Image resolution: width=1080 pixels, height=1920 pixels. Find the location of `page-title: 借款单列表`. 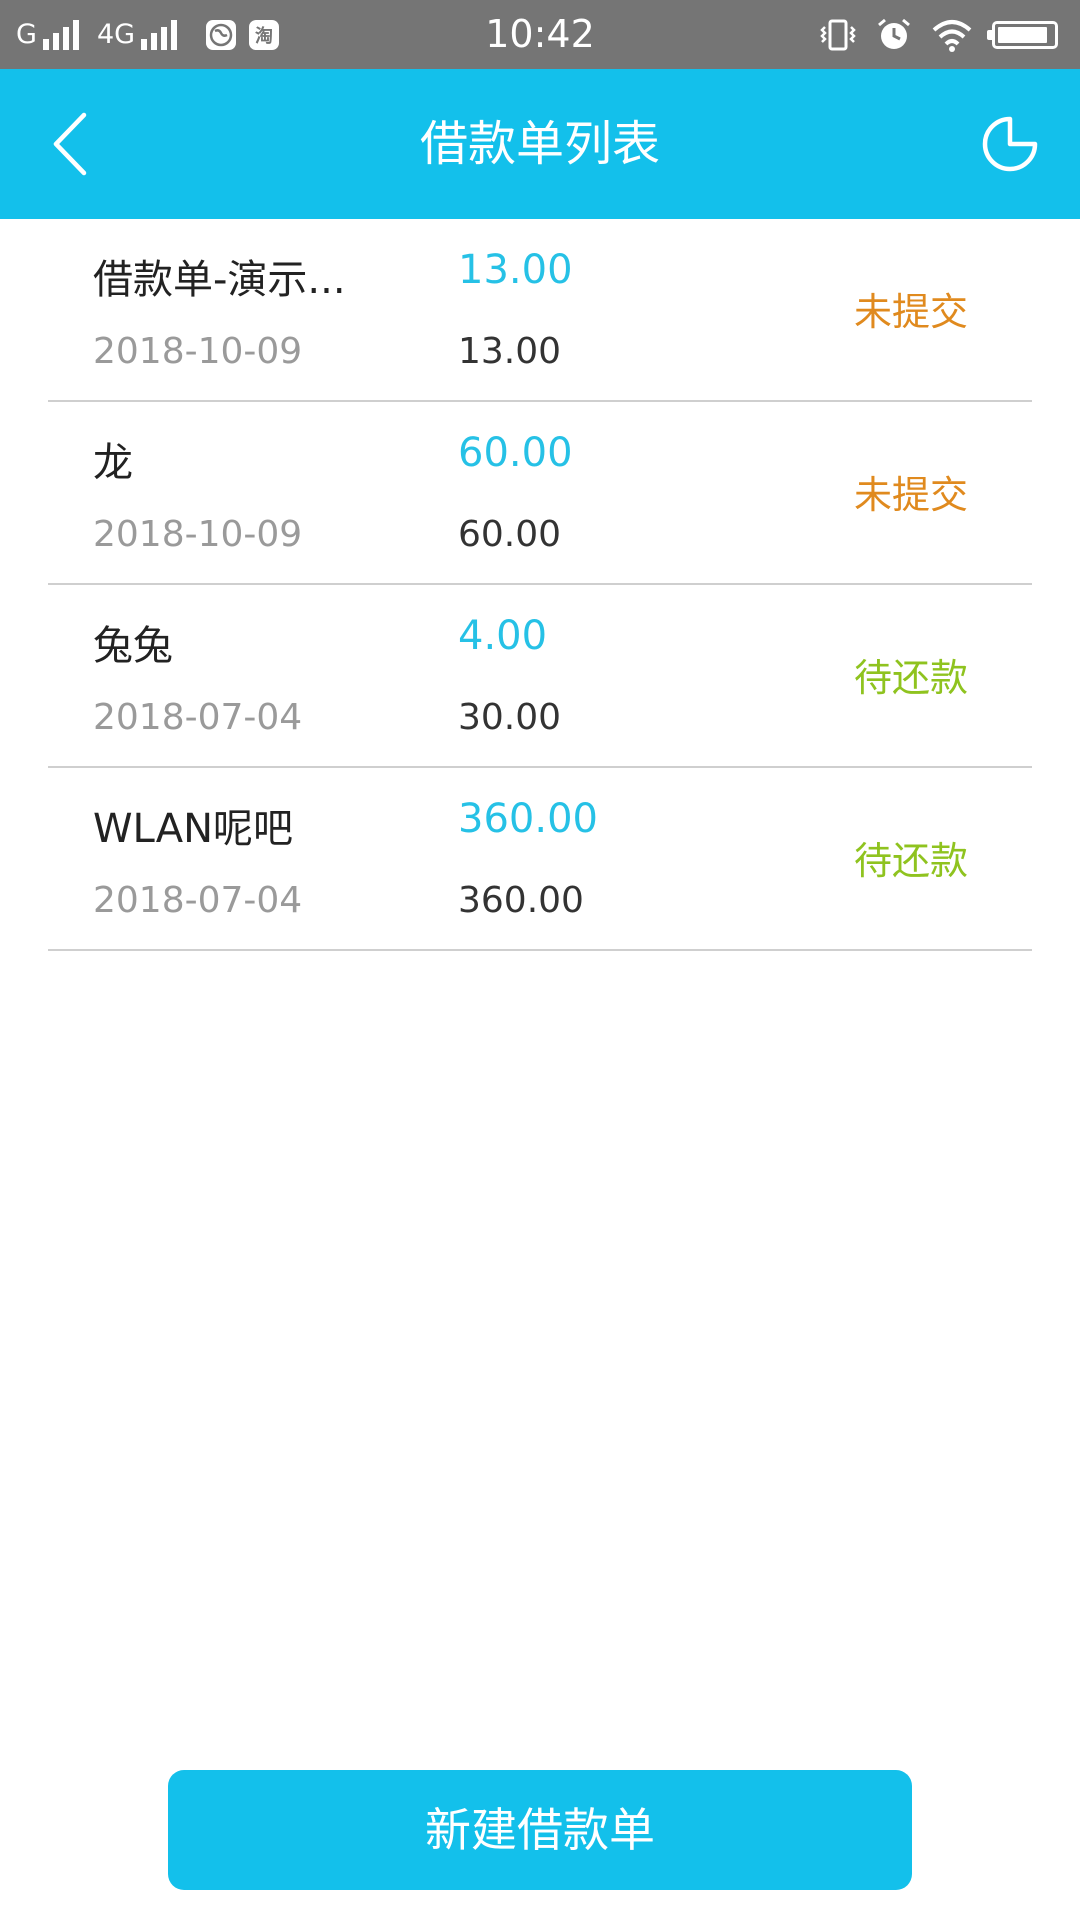

page-title: 借款单列表 is located at coordinates (539, 144).